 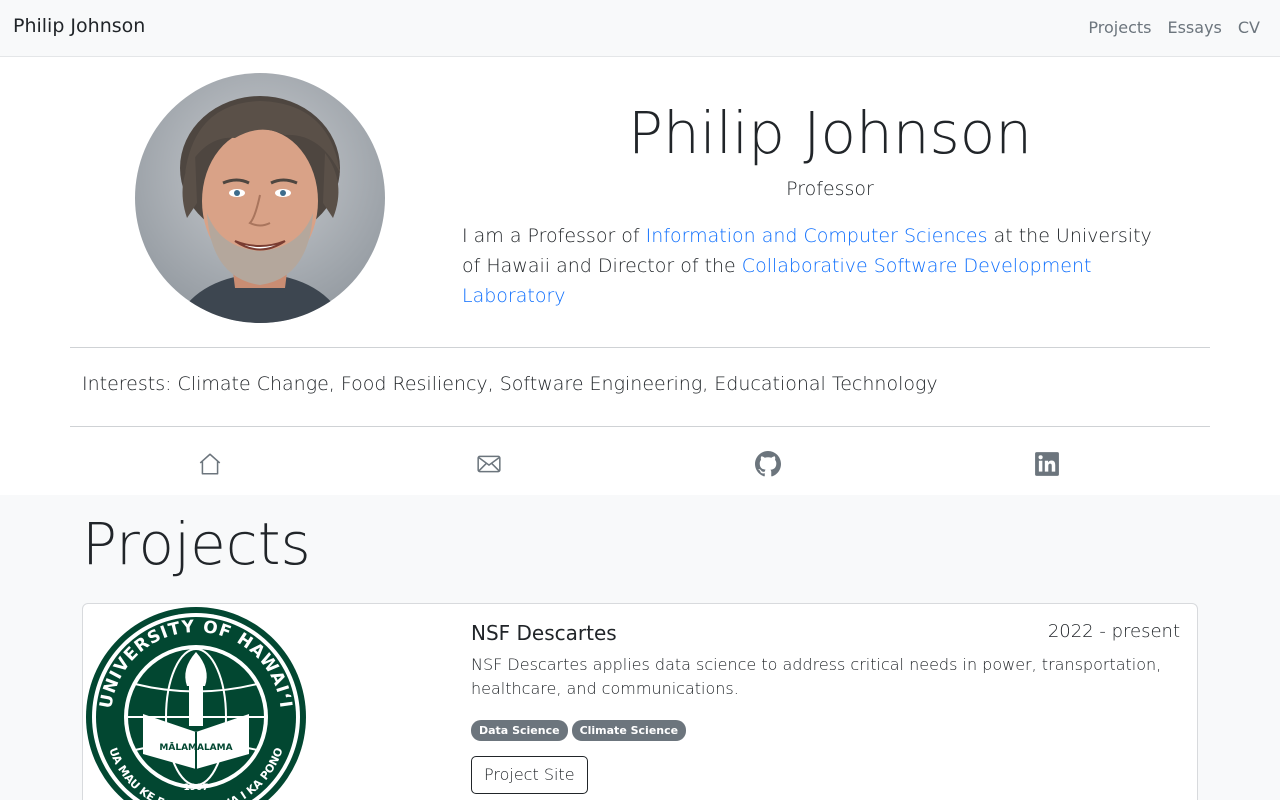 I want to click on nav-link-cv: CV, so click(x=1249, y=27).